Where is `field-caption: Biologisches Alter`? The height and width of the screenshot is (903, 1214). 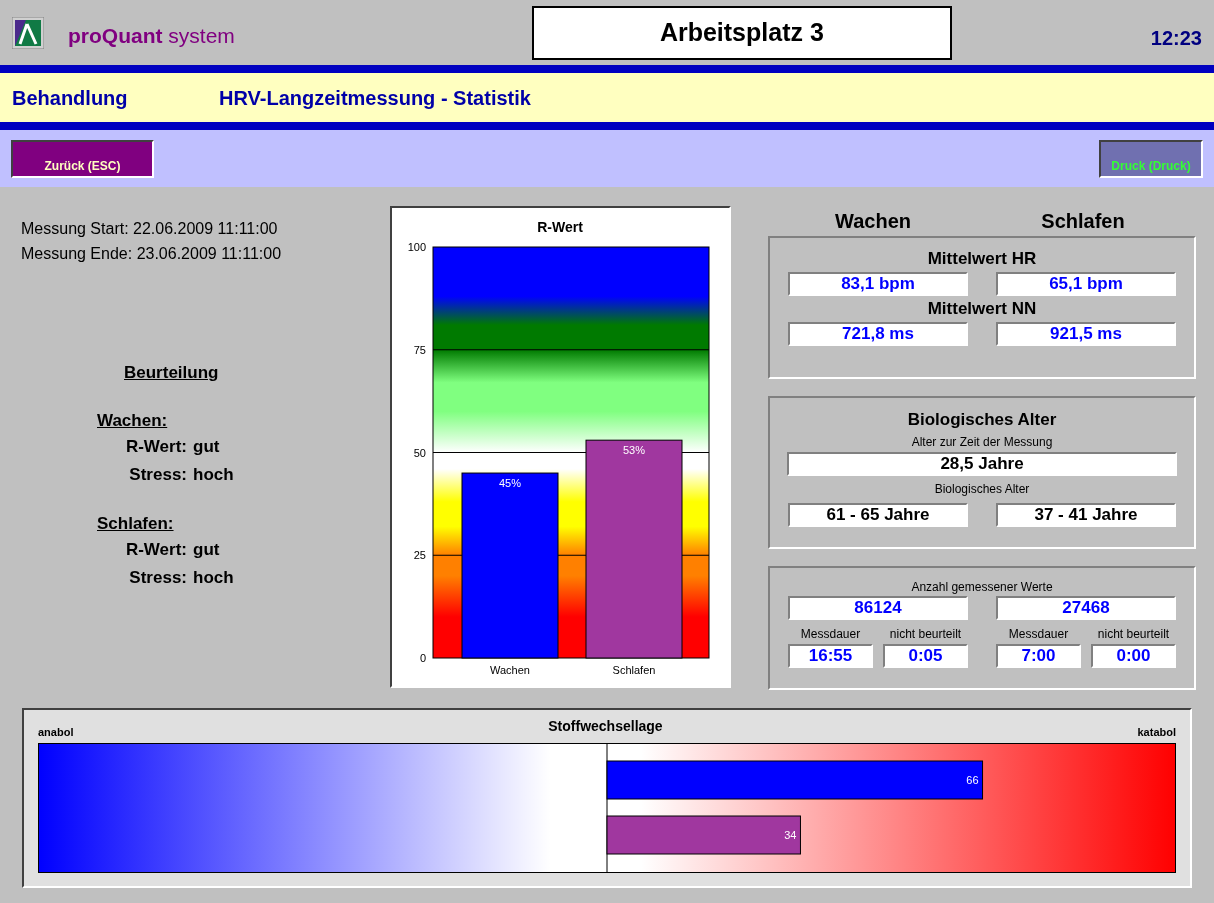 field-caption: Biologisches Alter is located at coordinates (982, 489).